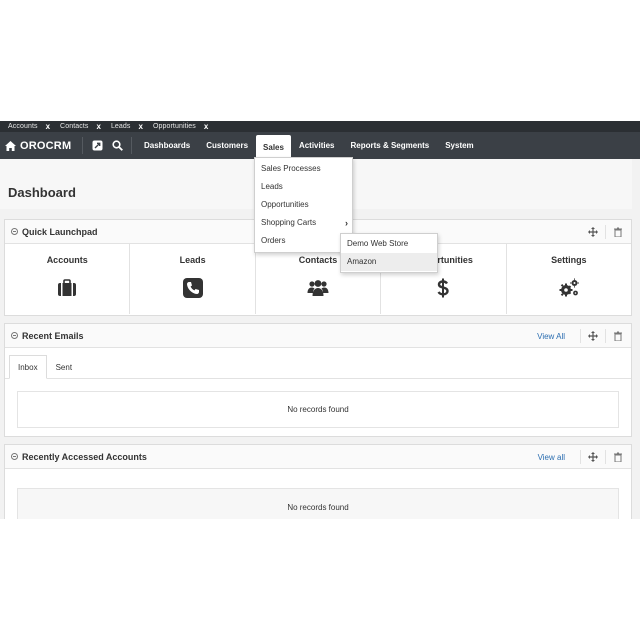 The height and width of the screenshot is (640, 640). Describe the element at coordinates (317, 145) in the screenshot. I see `nav-item-activities: Activities` at that location.